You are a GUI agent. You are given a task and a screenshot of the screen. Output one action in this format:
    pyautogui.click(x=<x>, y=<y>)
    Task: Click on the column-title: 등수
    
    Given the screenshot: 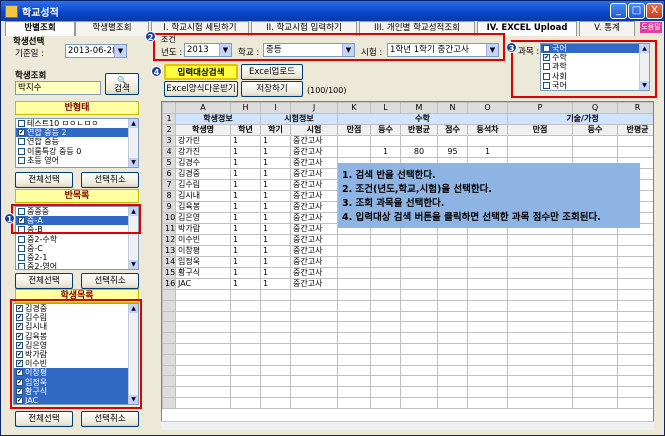 What is the action you would take?
    pyautogui.click(x=385, y=130)
    